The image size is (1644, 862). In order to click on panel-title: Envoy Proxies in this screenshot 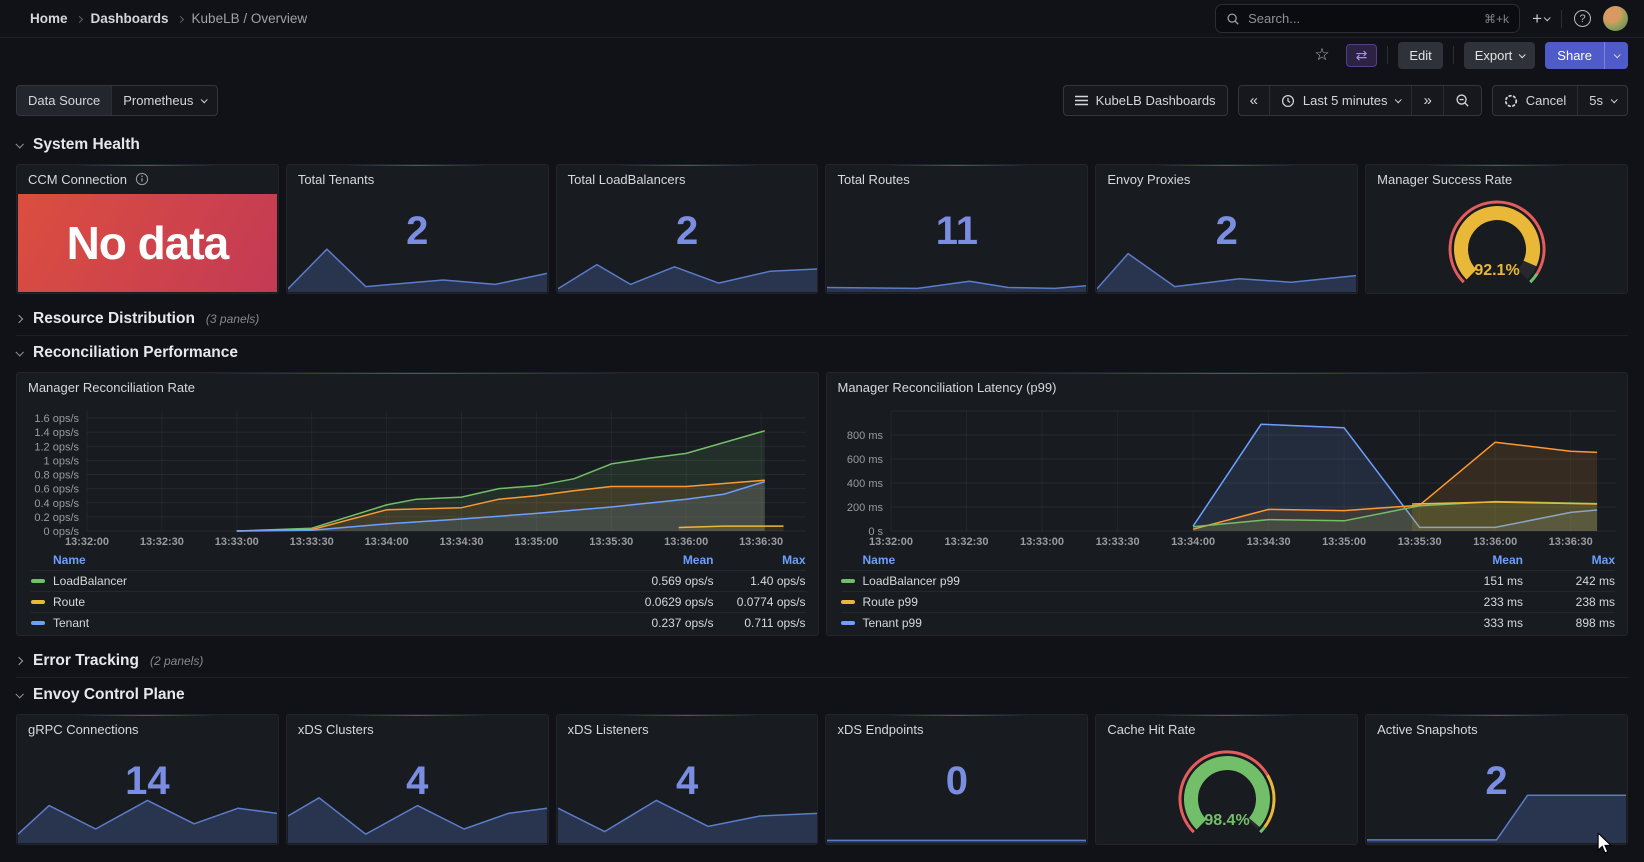, I will do `click(1149, 179)`.